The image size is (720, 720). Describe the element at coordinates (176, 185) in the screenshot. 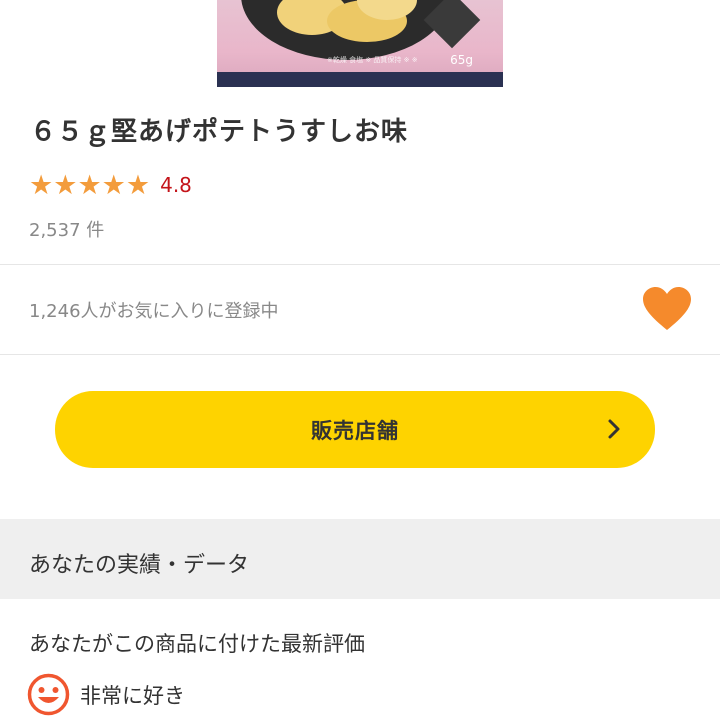

I see `rating-value: 4.8` at that location.